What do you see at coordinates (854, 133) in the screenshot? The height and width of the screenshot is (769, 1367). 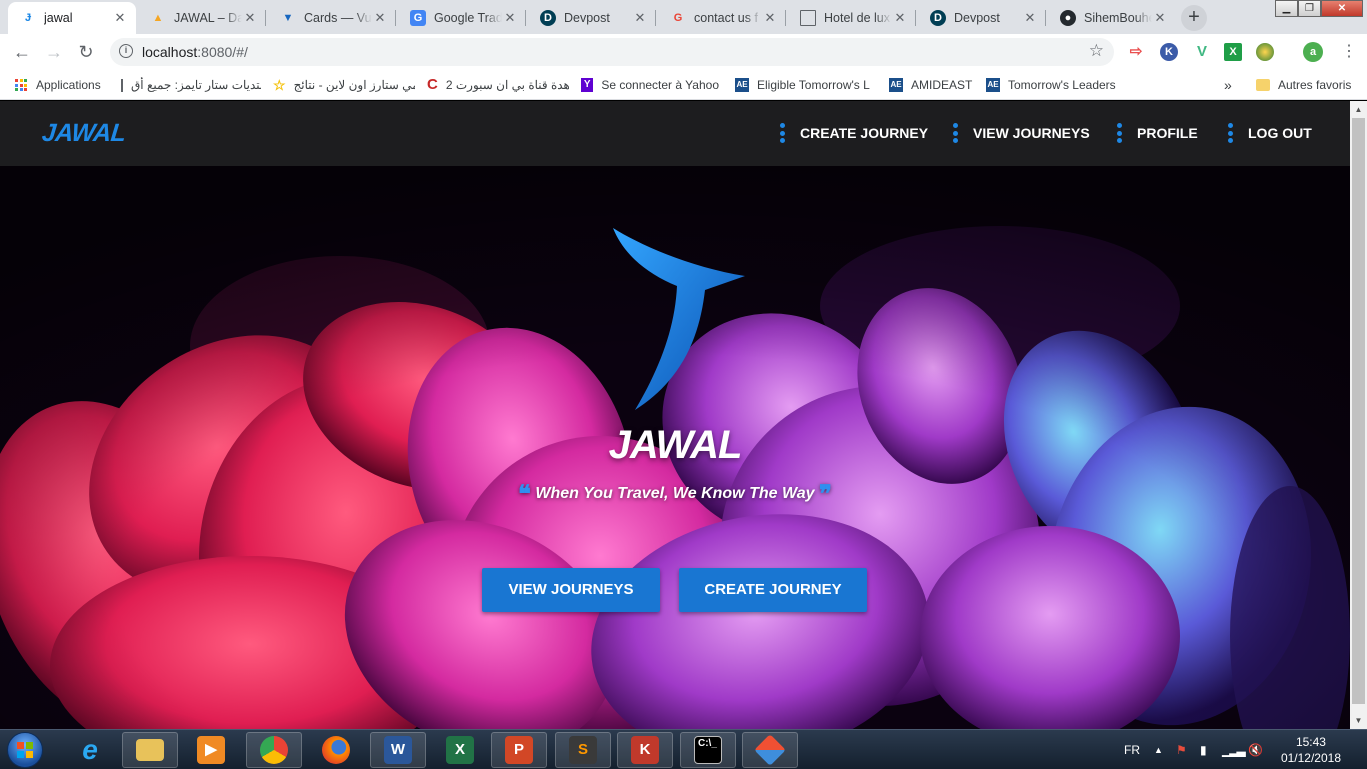 I see `nav-create-journey: CREATE JOURNEY` at bounding box center [854, 133].